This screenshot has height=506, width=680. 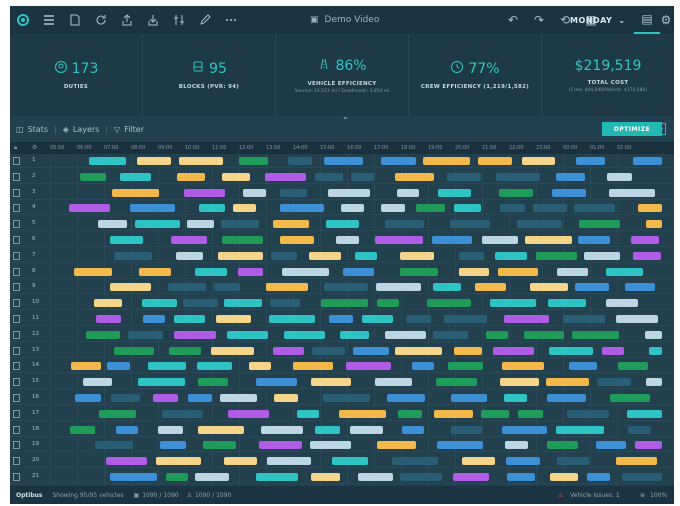 What do you see at coordinates (179, 20) in the screenshot?
I see `sliders-icon` at bounding box center [179, 20].